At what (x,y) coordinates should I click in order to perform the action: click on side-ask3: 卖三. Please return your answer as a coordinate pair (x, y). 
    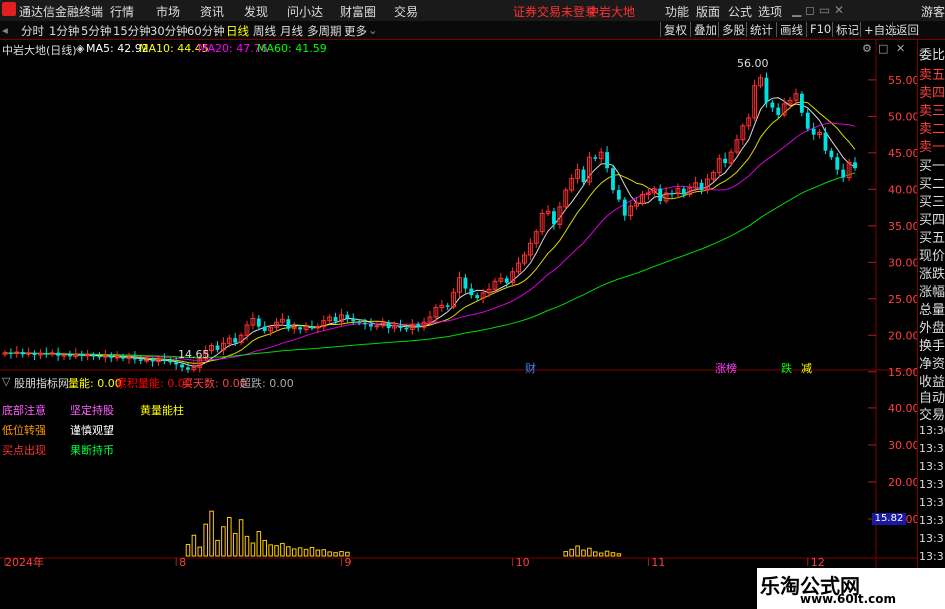
    Looking at the image, I should click on (932, 109).